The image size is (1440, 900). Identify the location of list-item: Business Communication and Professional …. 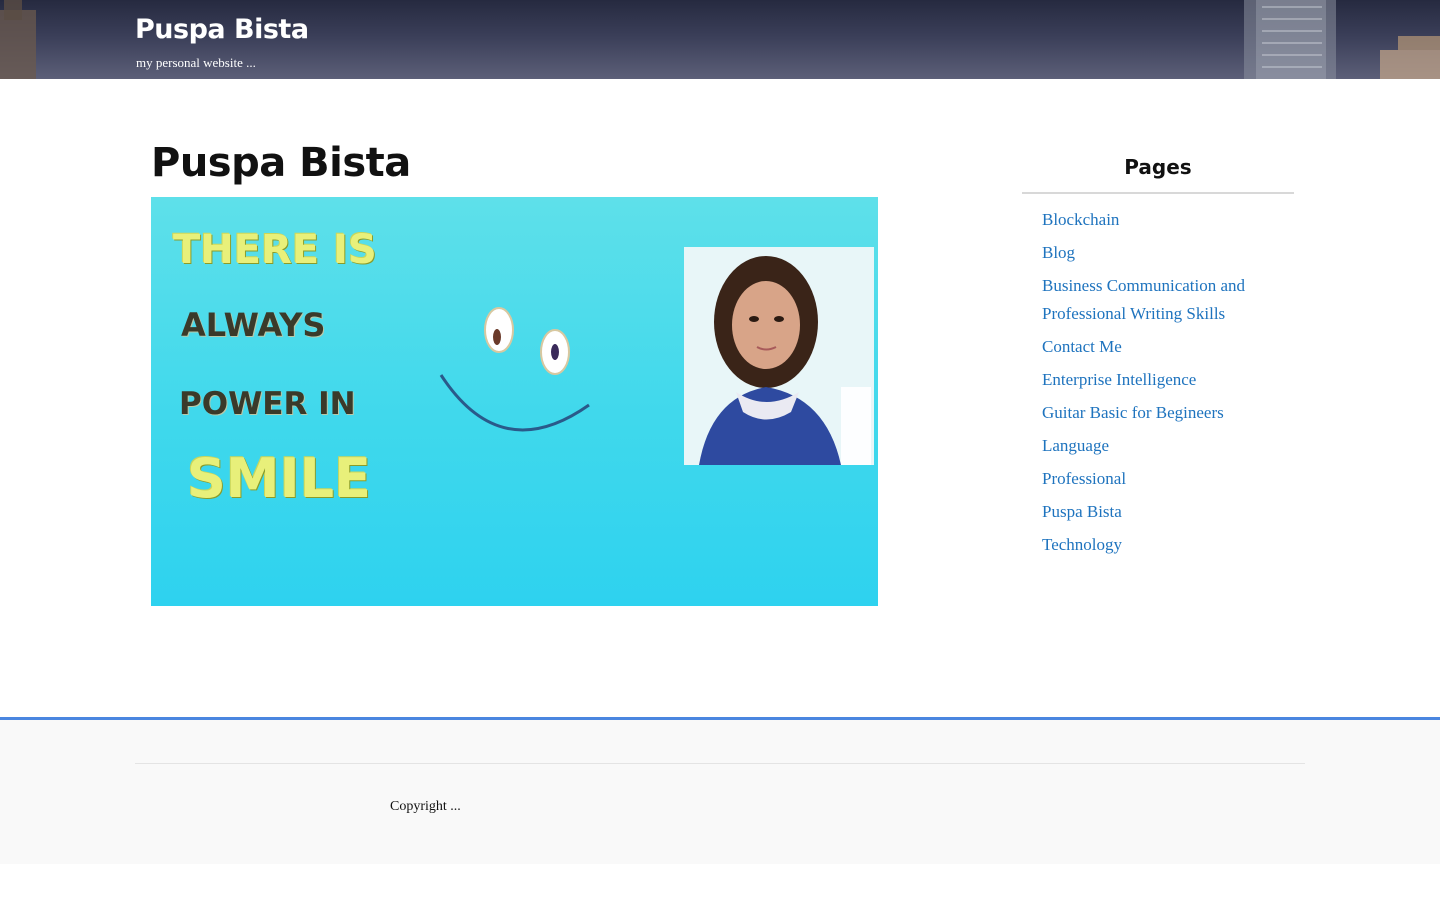
(1167, 300).